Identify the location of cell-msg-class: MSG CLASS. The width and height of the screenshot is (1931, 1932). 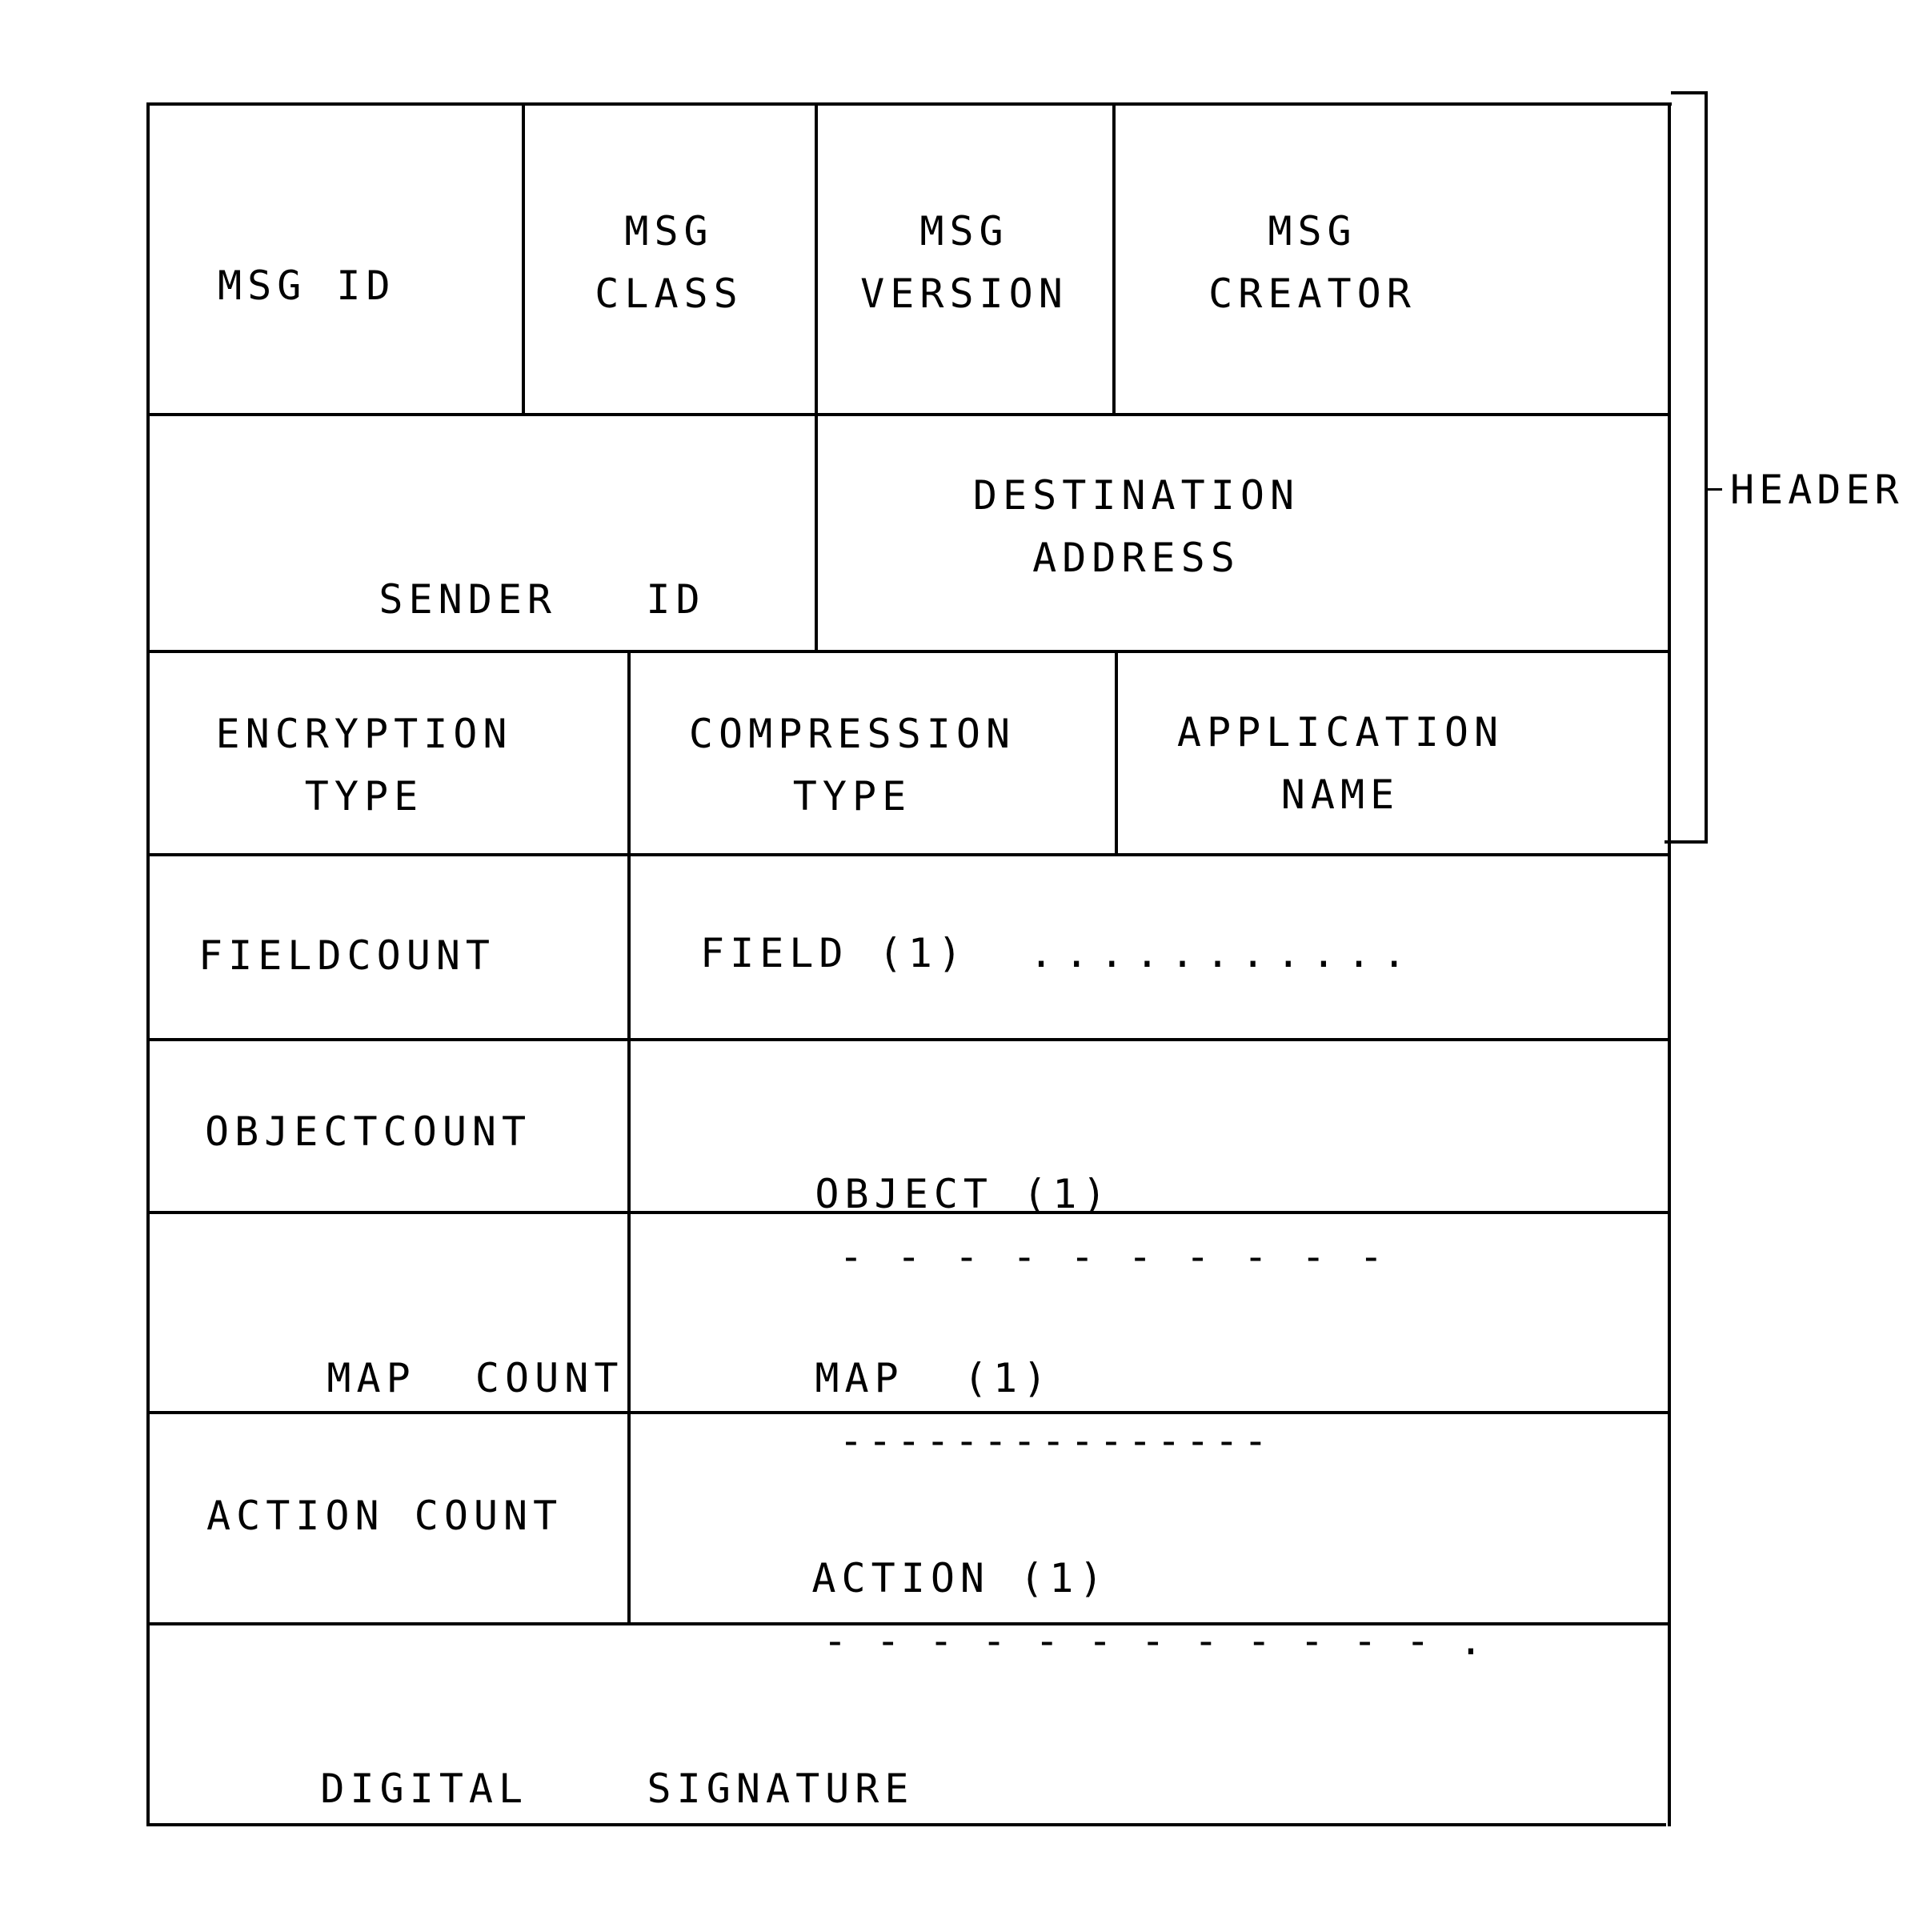
(669, 262).